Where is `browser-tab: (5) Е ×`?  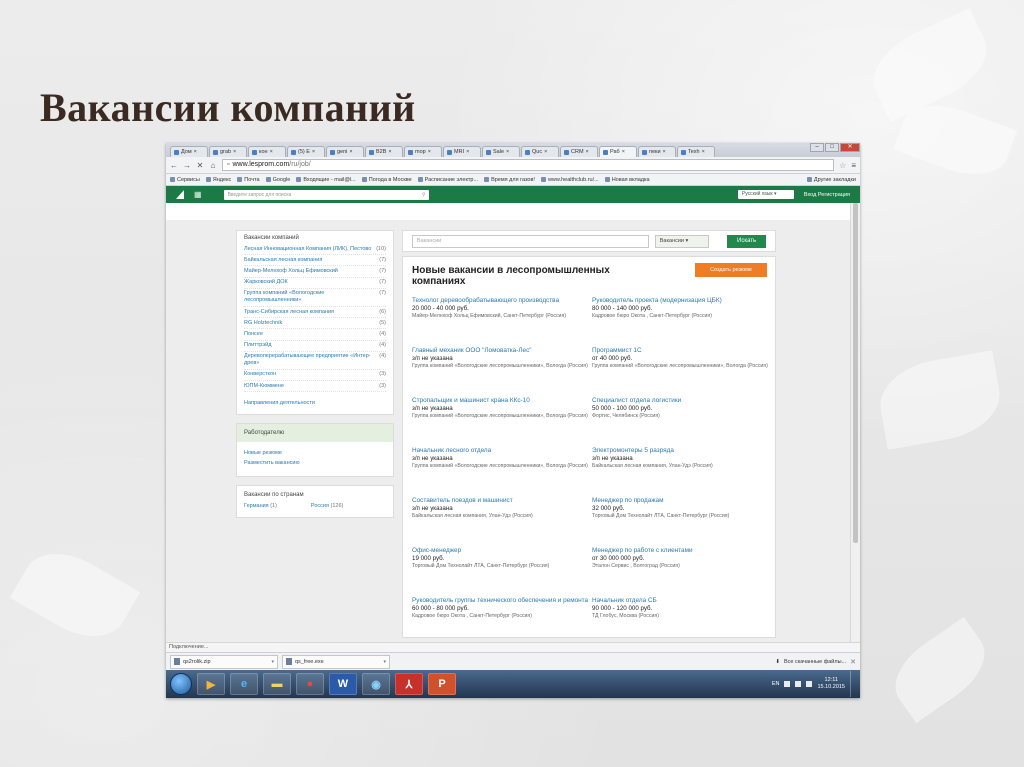
browser-tab: (5) Е × is located at coordinates (306, 151).